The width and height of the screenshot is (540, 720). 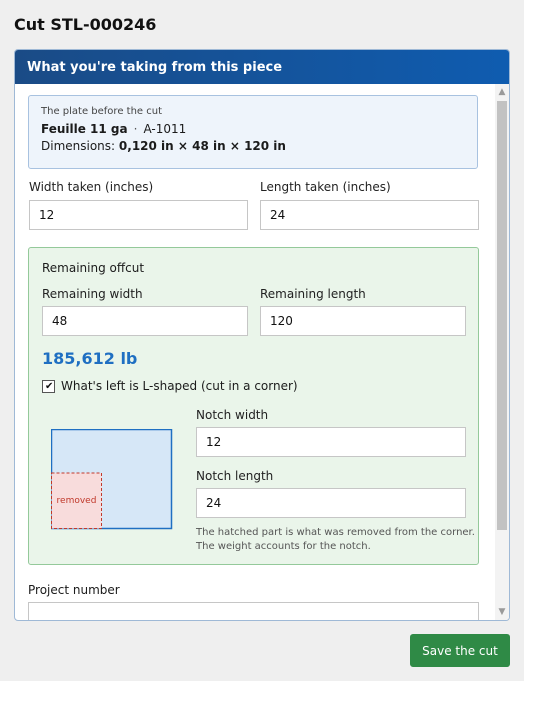 What do you see at coordinates (90, 358) in the screenshot?
I see `offcut-weight: 185,612 lb` at bounding box center [90, 358].